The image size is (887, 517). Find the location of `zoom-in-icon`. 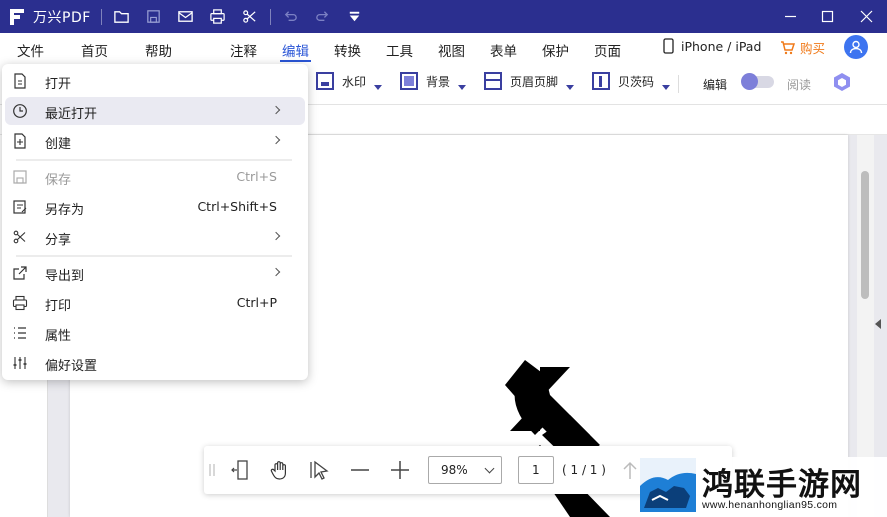

zoom-in-icon is located at coordinates (400, 470).